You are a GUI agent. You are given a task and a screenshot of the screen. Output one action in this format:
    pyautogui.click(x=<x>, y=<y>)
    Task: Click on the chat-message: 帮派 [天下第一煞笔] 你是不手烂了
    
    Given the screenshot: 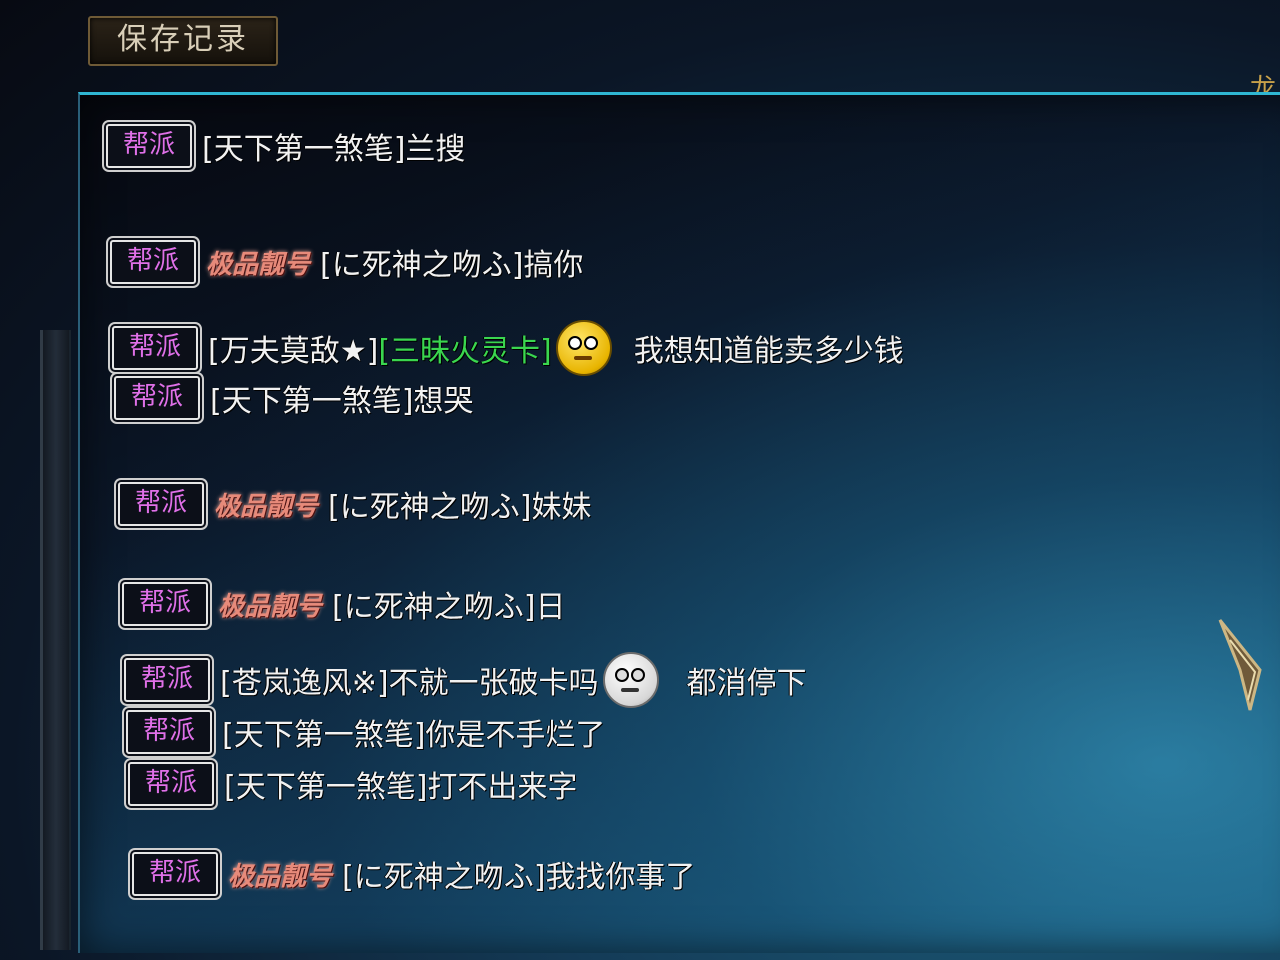 What is the action you would take?
    pyautogui.click(x=365, y=732)
    